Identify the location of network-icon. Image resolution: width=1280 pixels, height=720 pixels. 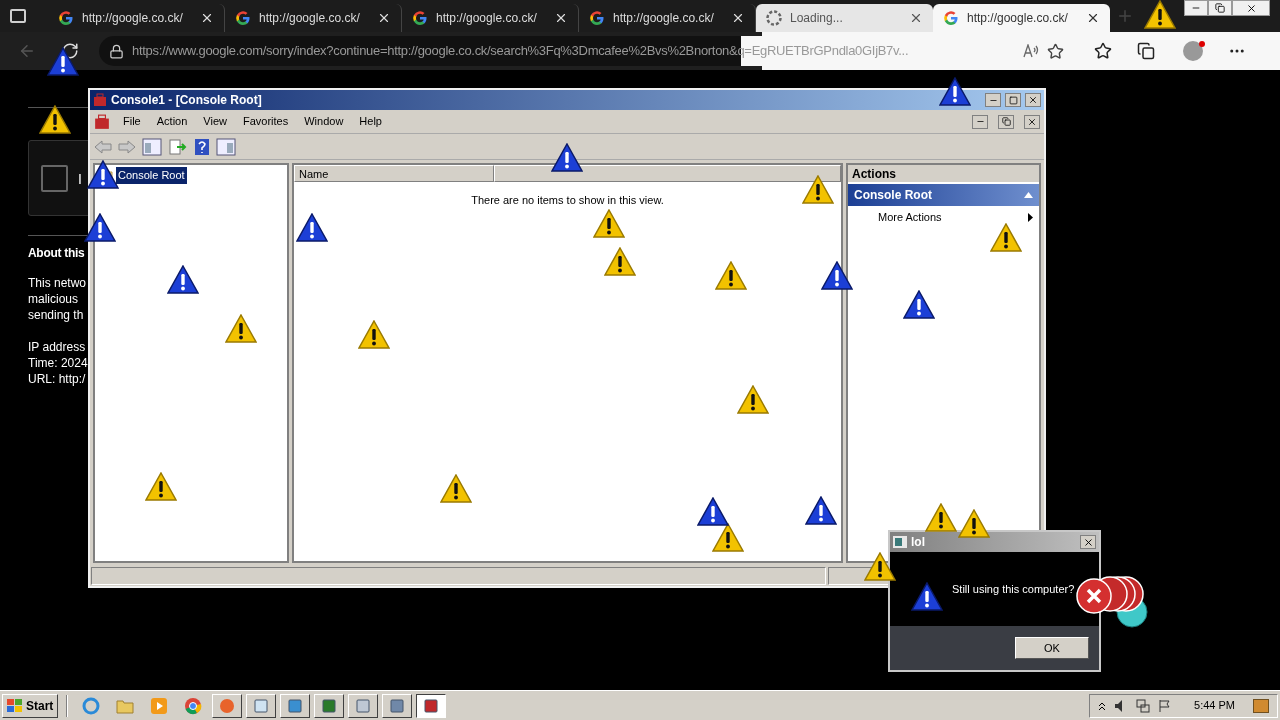
(1143, 705).